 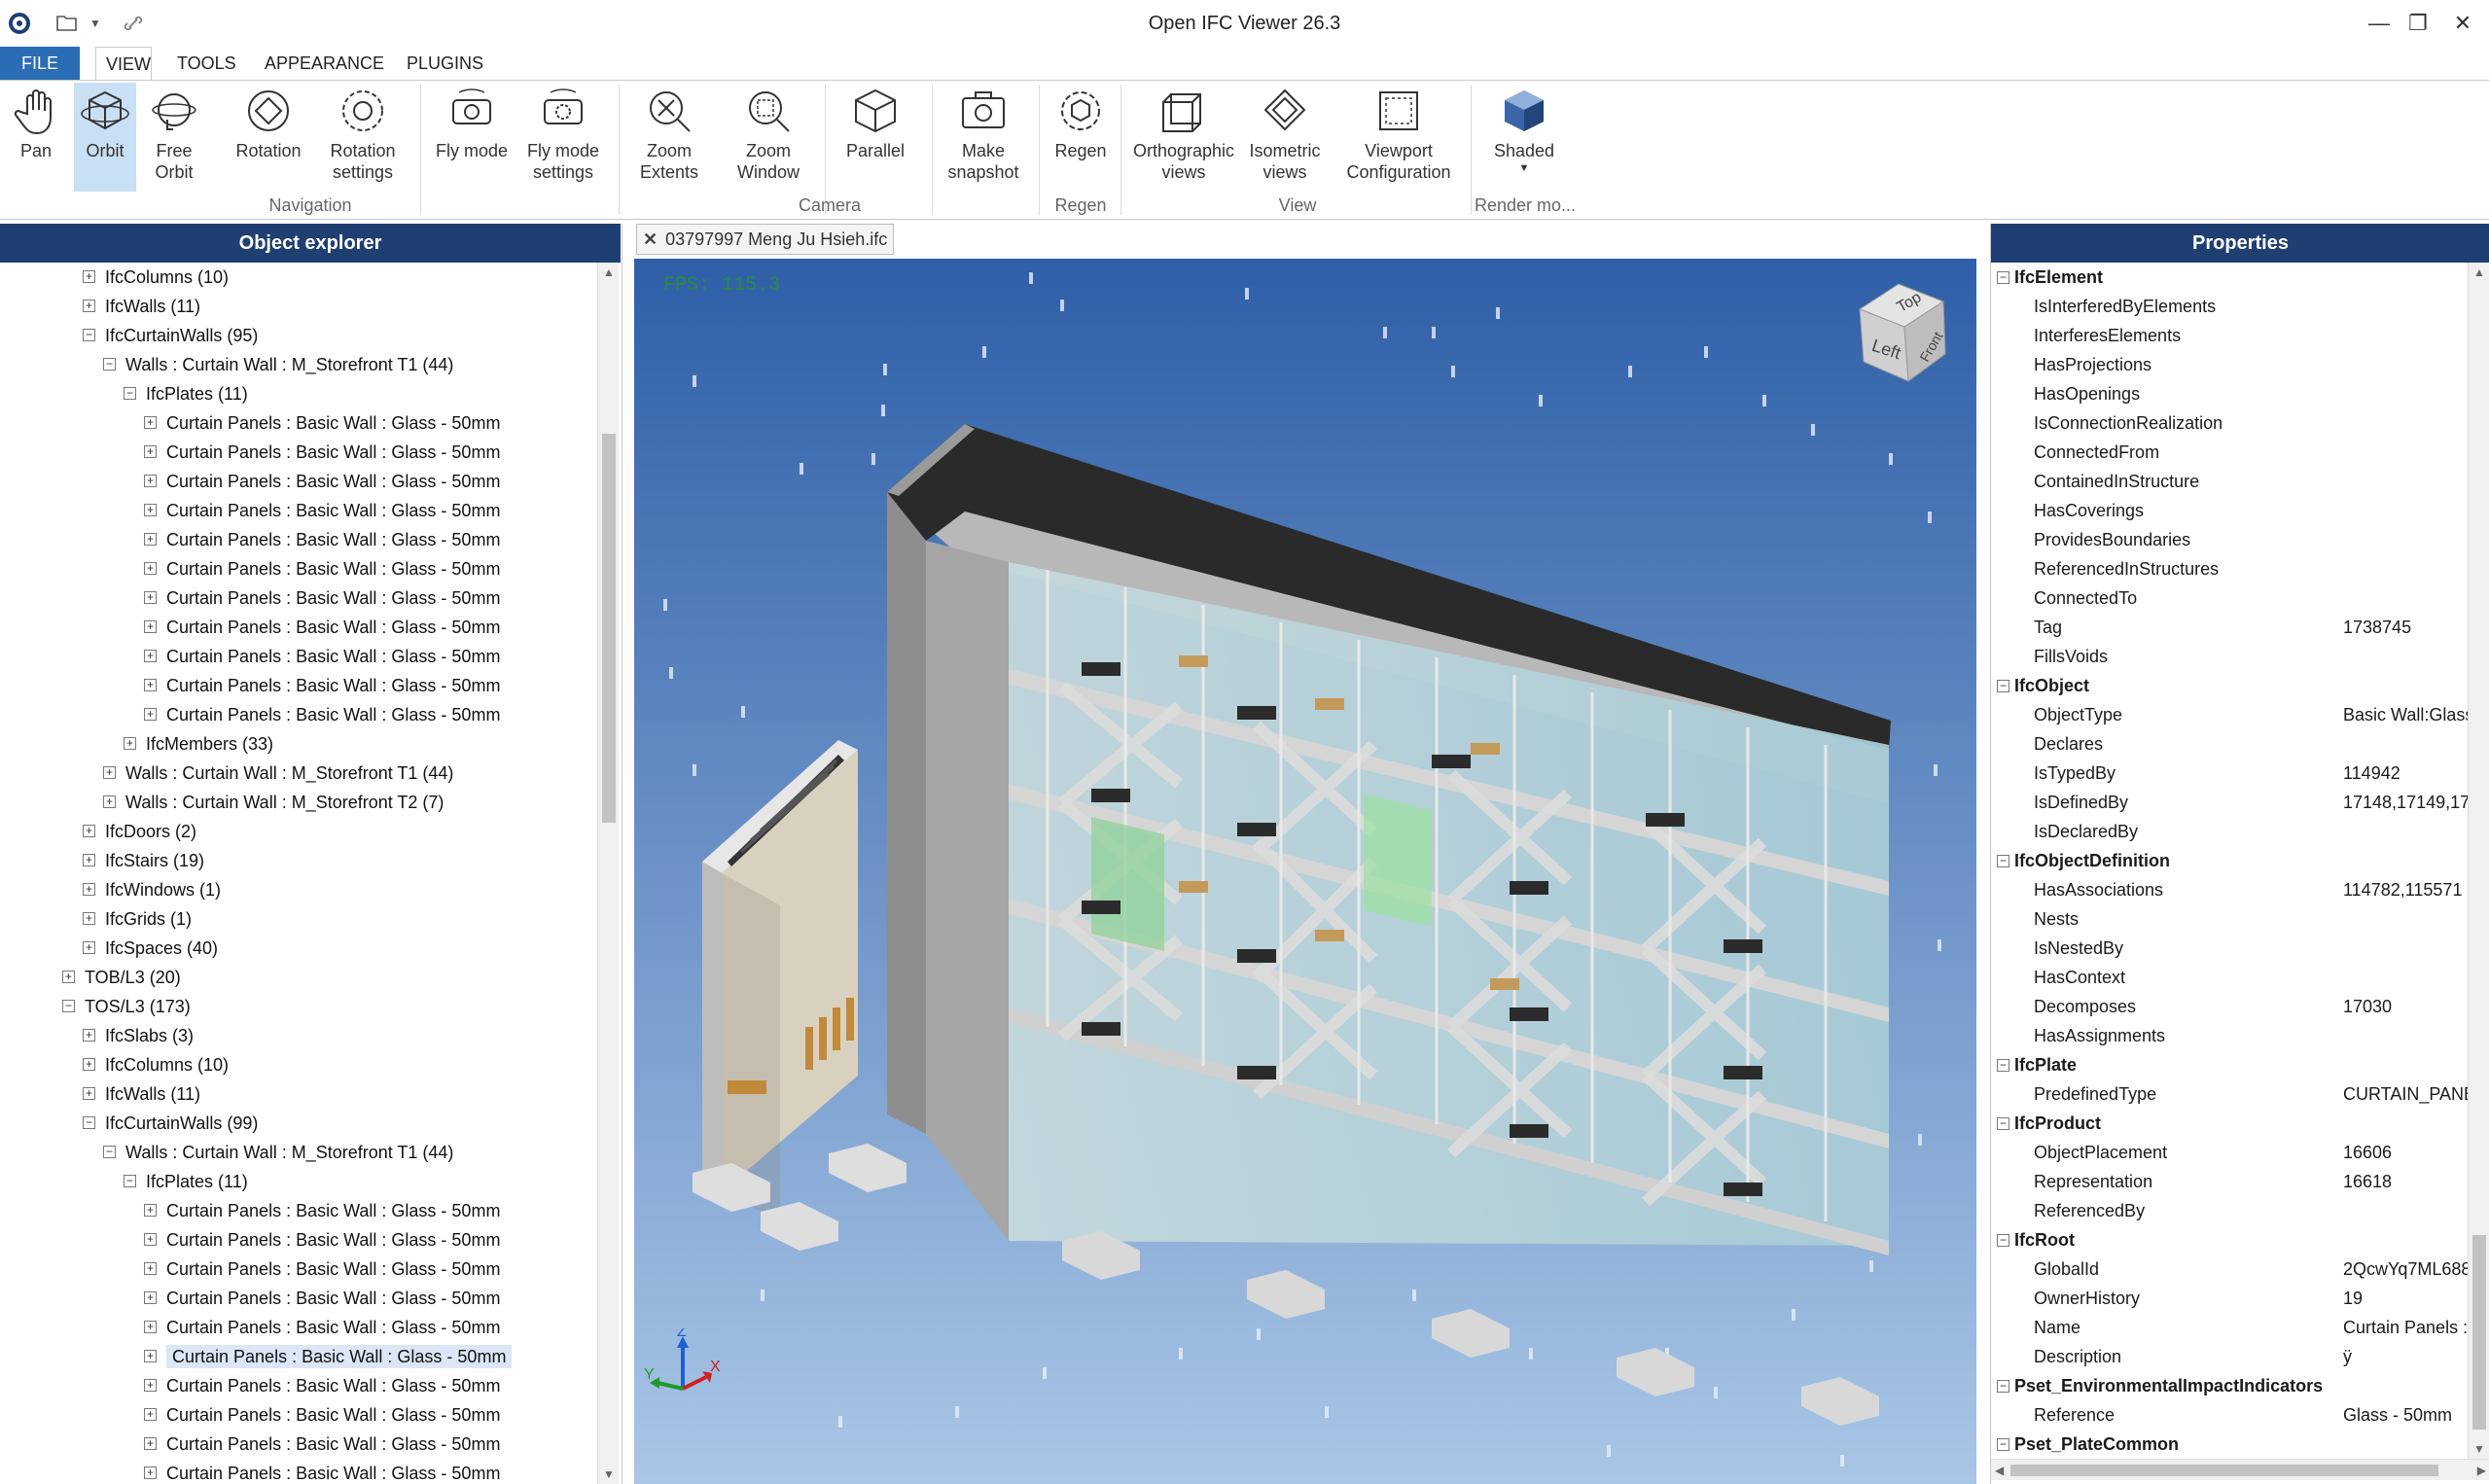 What do you see at coordinates (198, 744) in the screenshot?
I see `tree-row: + IfcMembers (33)` at bounding box center [198, 744].